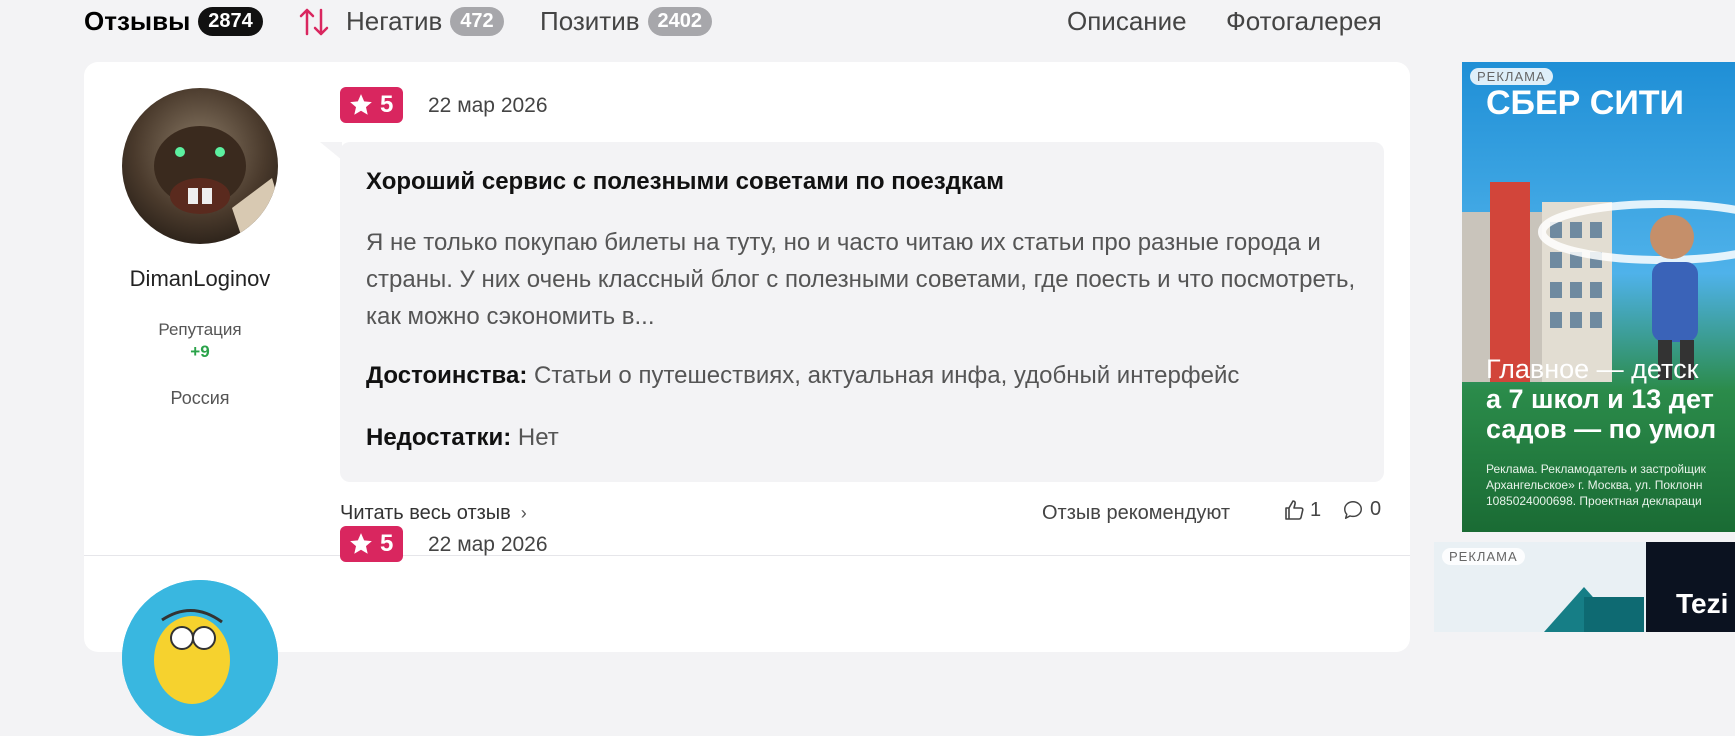 The height and width of the screenshot is (736, 1735). I want to click on comments-button: 0, so click(1361, 509).